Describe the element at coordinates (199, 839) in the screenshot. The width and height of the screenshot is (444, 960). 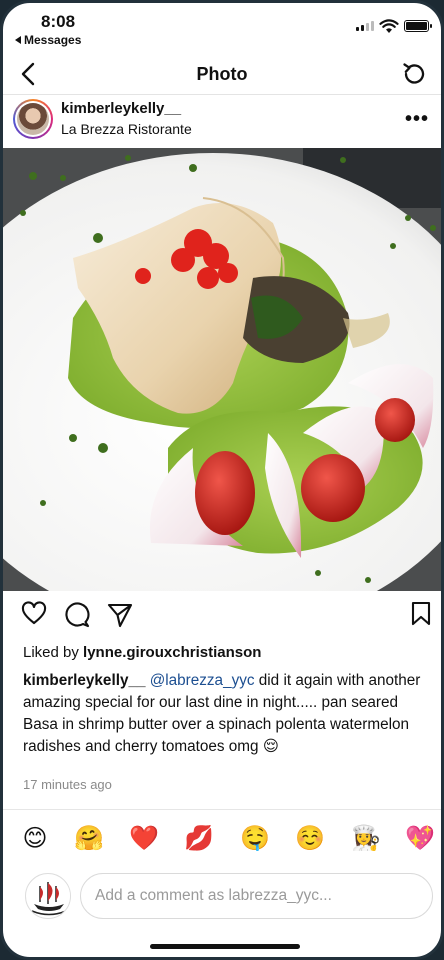
I see `reaction-kiss-icon: 💋` at that location.